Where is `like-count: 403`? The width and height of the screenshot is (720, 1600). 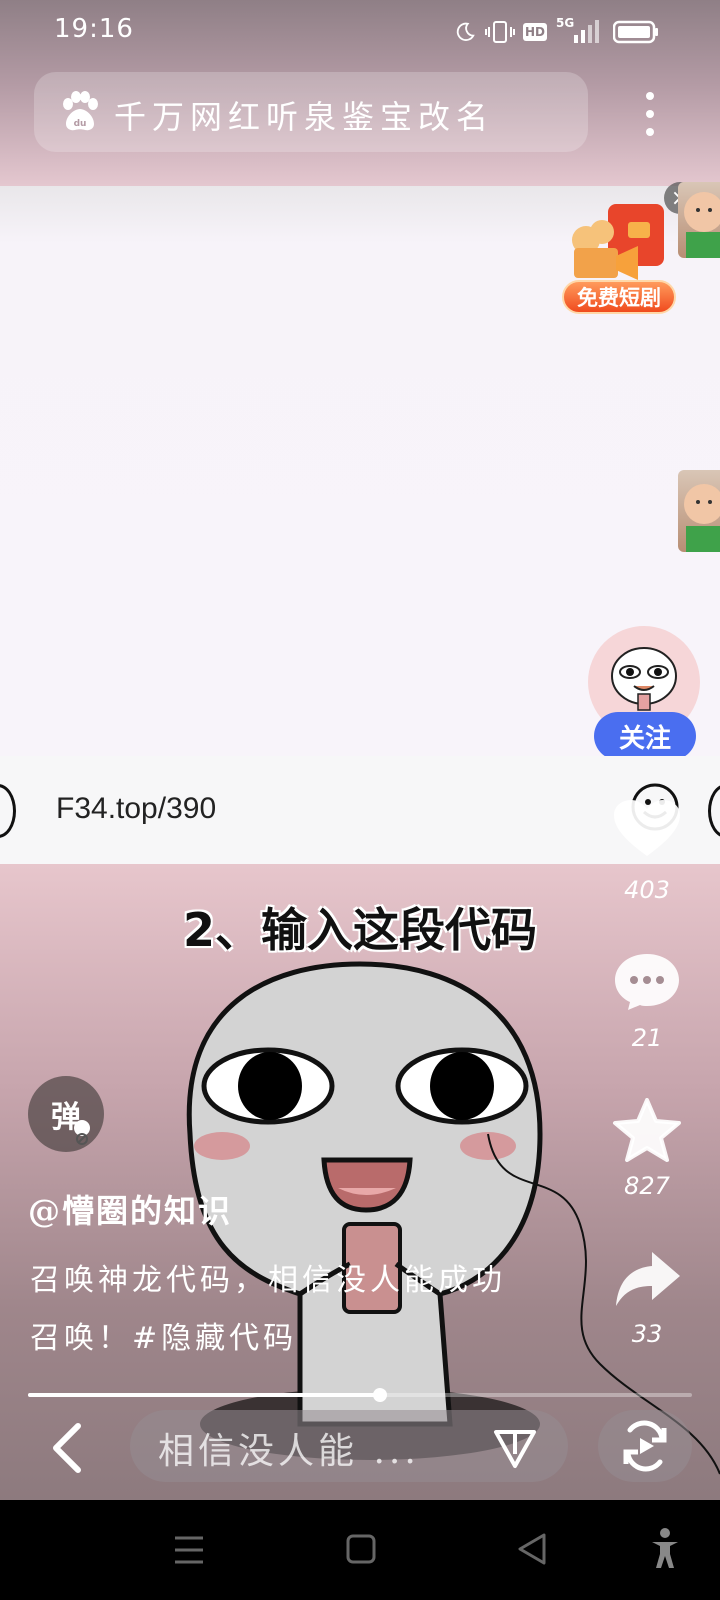
like-count: 403 is located at coordinates (647, 890).